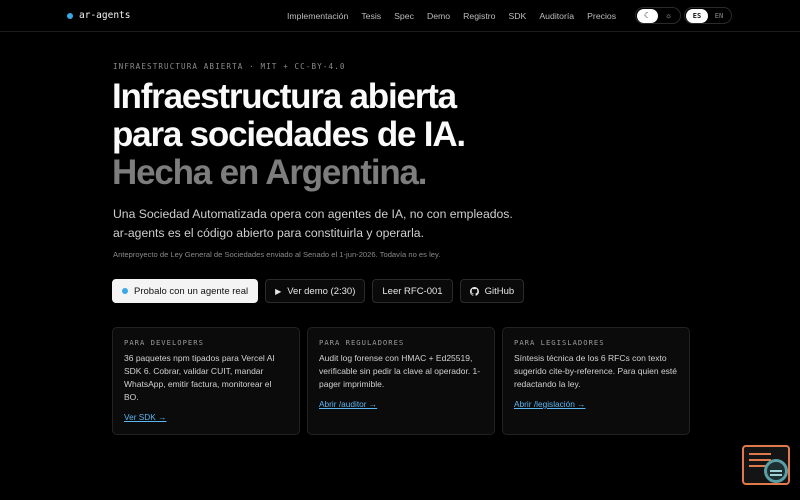 Image resolution: width=800 pixels, height=500 pixels. Describe the element at coordinates (556, 16) in the screenshot. I see `nav-link-auditoria: Auditoría` at that location.